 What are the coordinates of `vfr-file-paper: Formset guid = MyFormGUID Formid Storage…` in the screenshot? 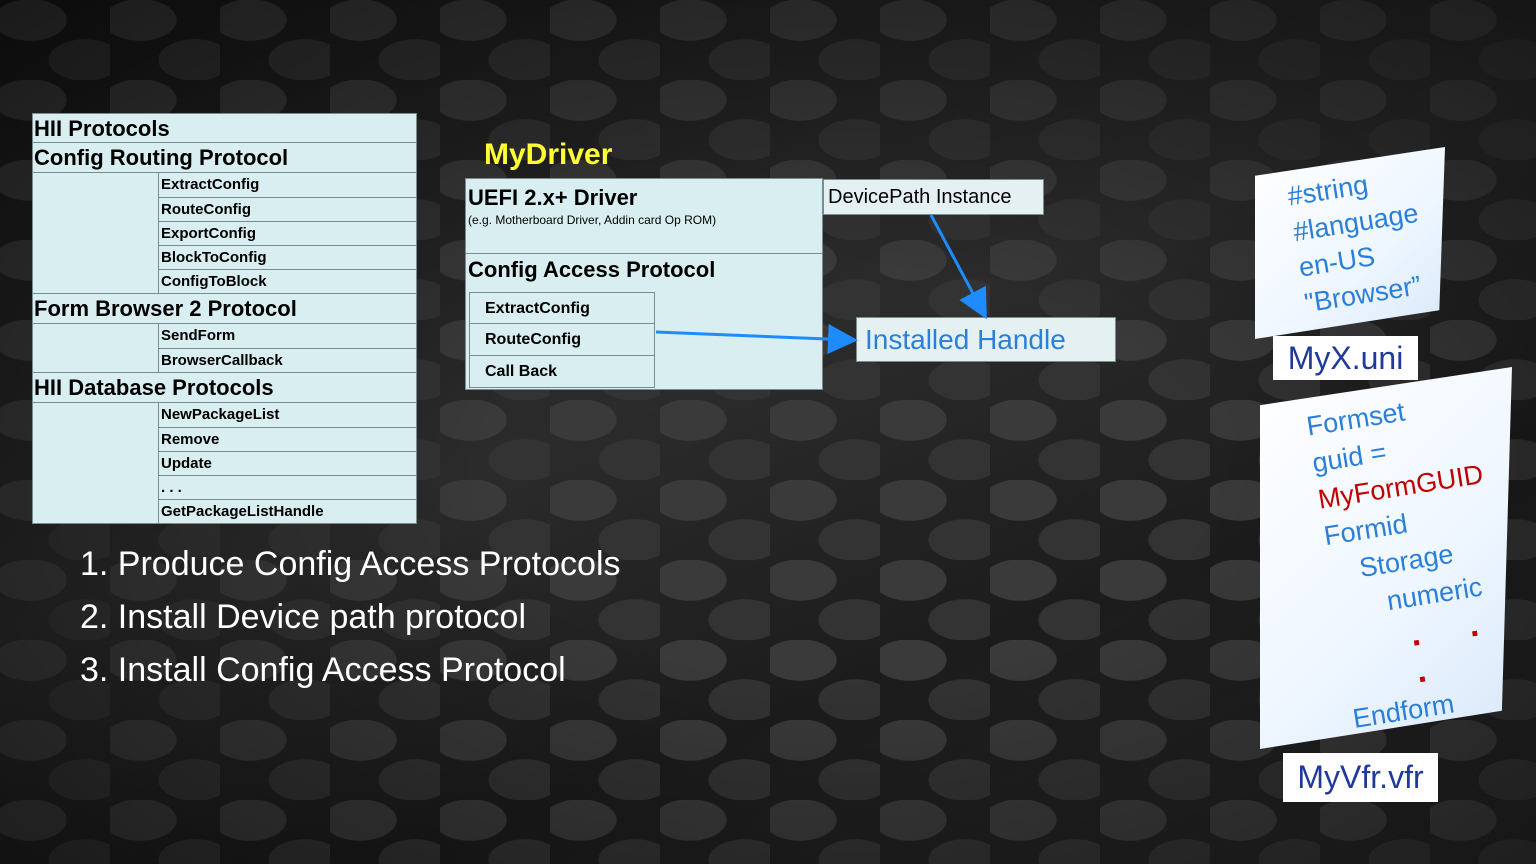 It's located at (1386, 558).